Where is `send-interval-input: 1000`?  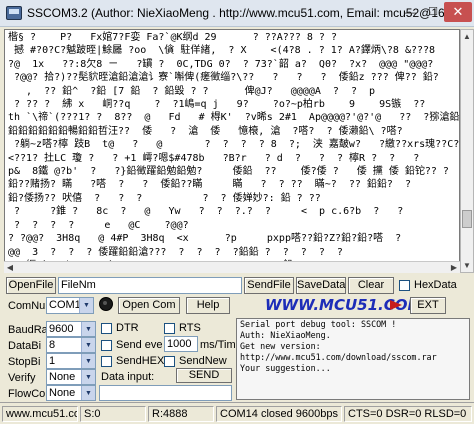 send-interval-input: 1000 is located at coordinates (181, 344).